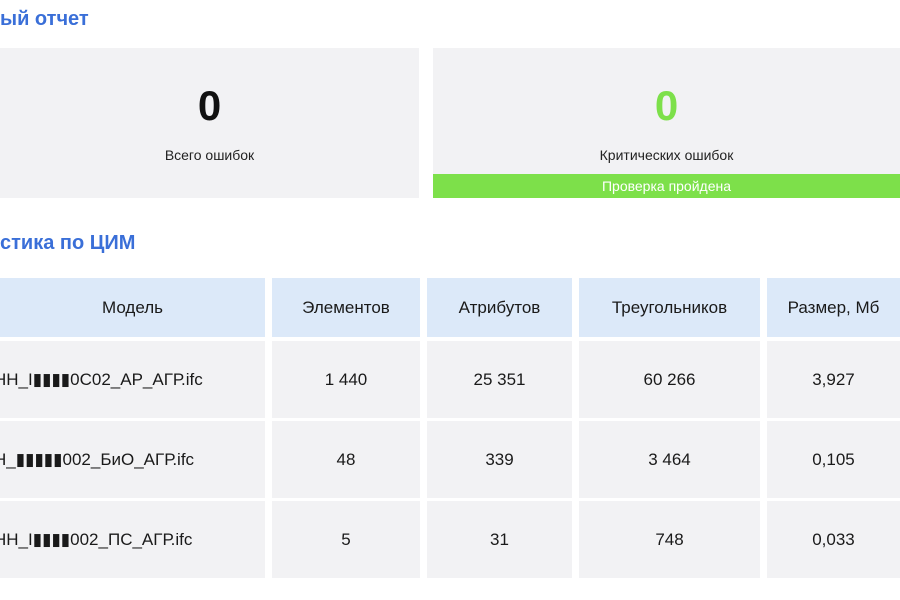 This screenshot has height=600, width=900. What do you see at coordinates (669, 539) in the screenshot?
I see `triangles-cell: 748` at bounding box center [669, 539].